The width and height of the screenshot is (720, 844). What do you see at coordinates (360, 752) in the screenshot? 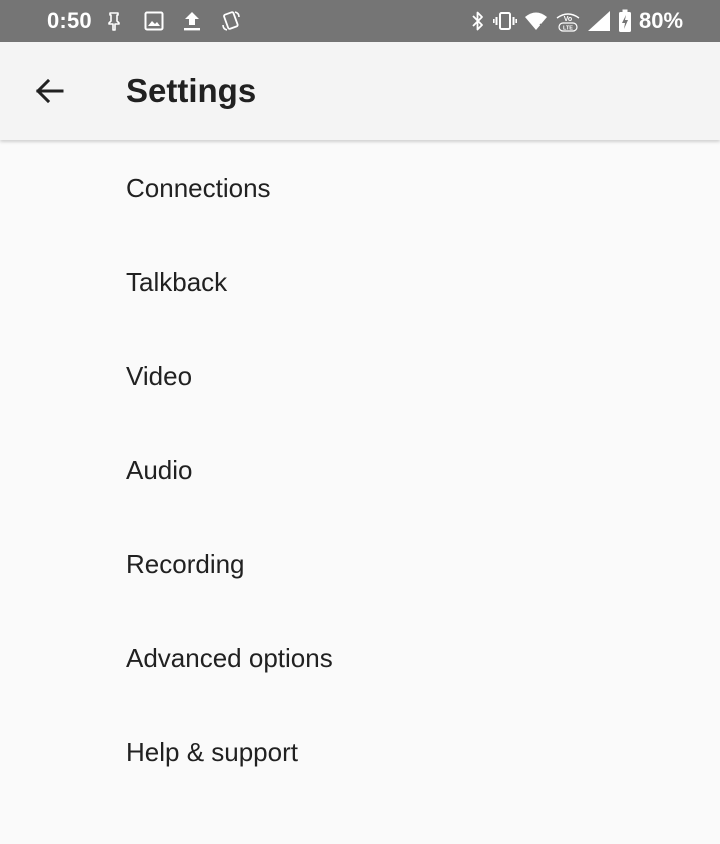
I see `settings-item-help-support: Help & support` at bounding box center [360, 752].